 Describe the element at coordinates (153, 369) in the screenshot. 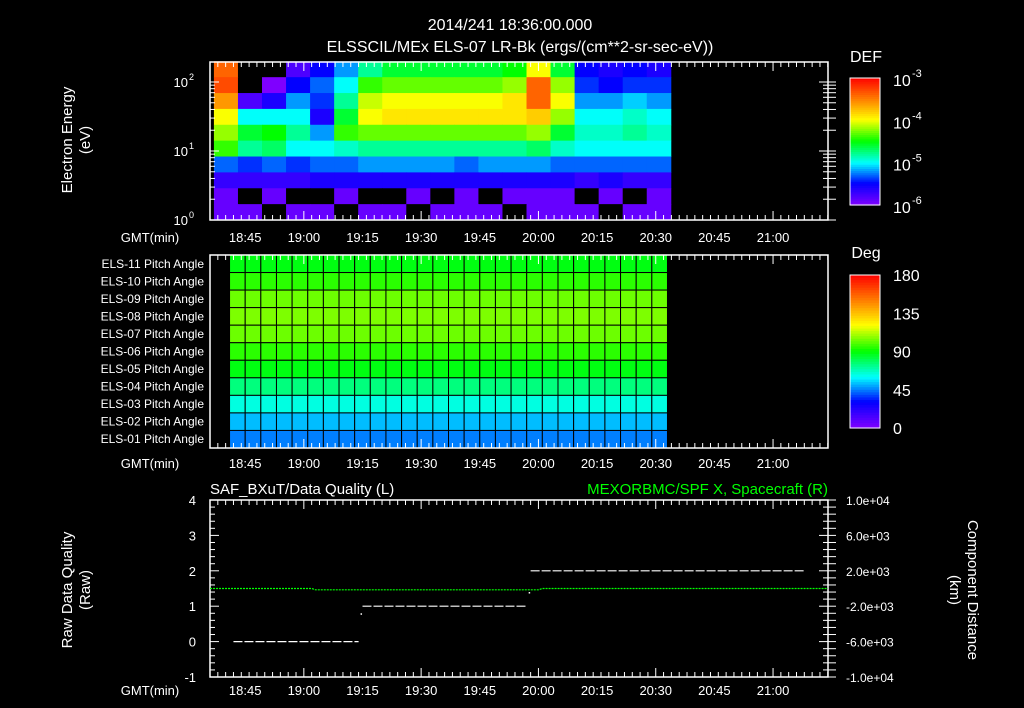

I see `pitch-row-label: ELS-05 Pitch Angle` at that location.